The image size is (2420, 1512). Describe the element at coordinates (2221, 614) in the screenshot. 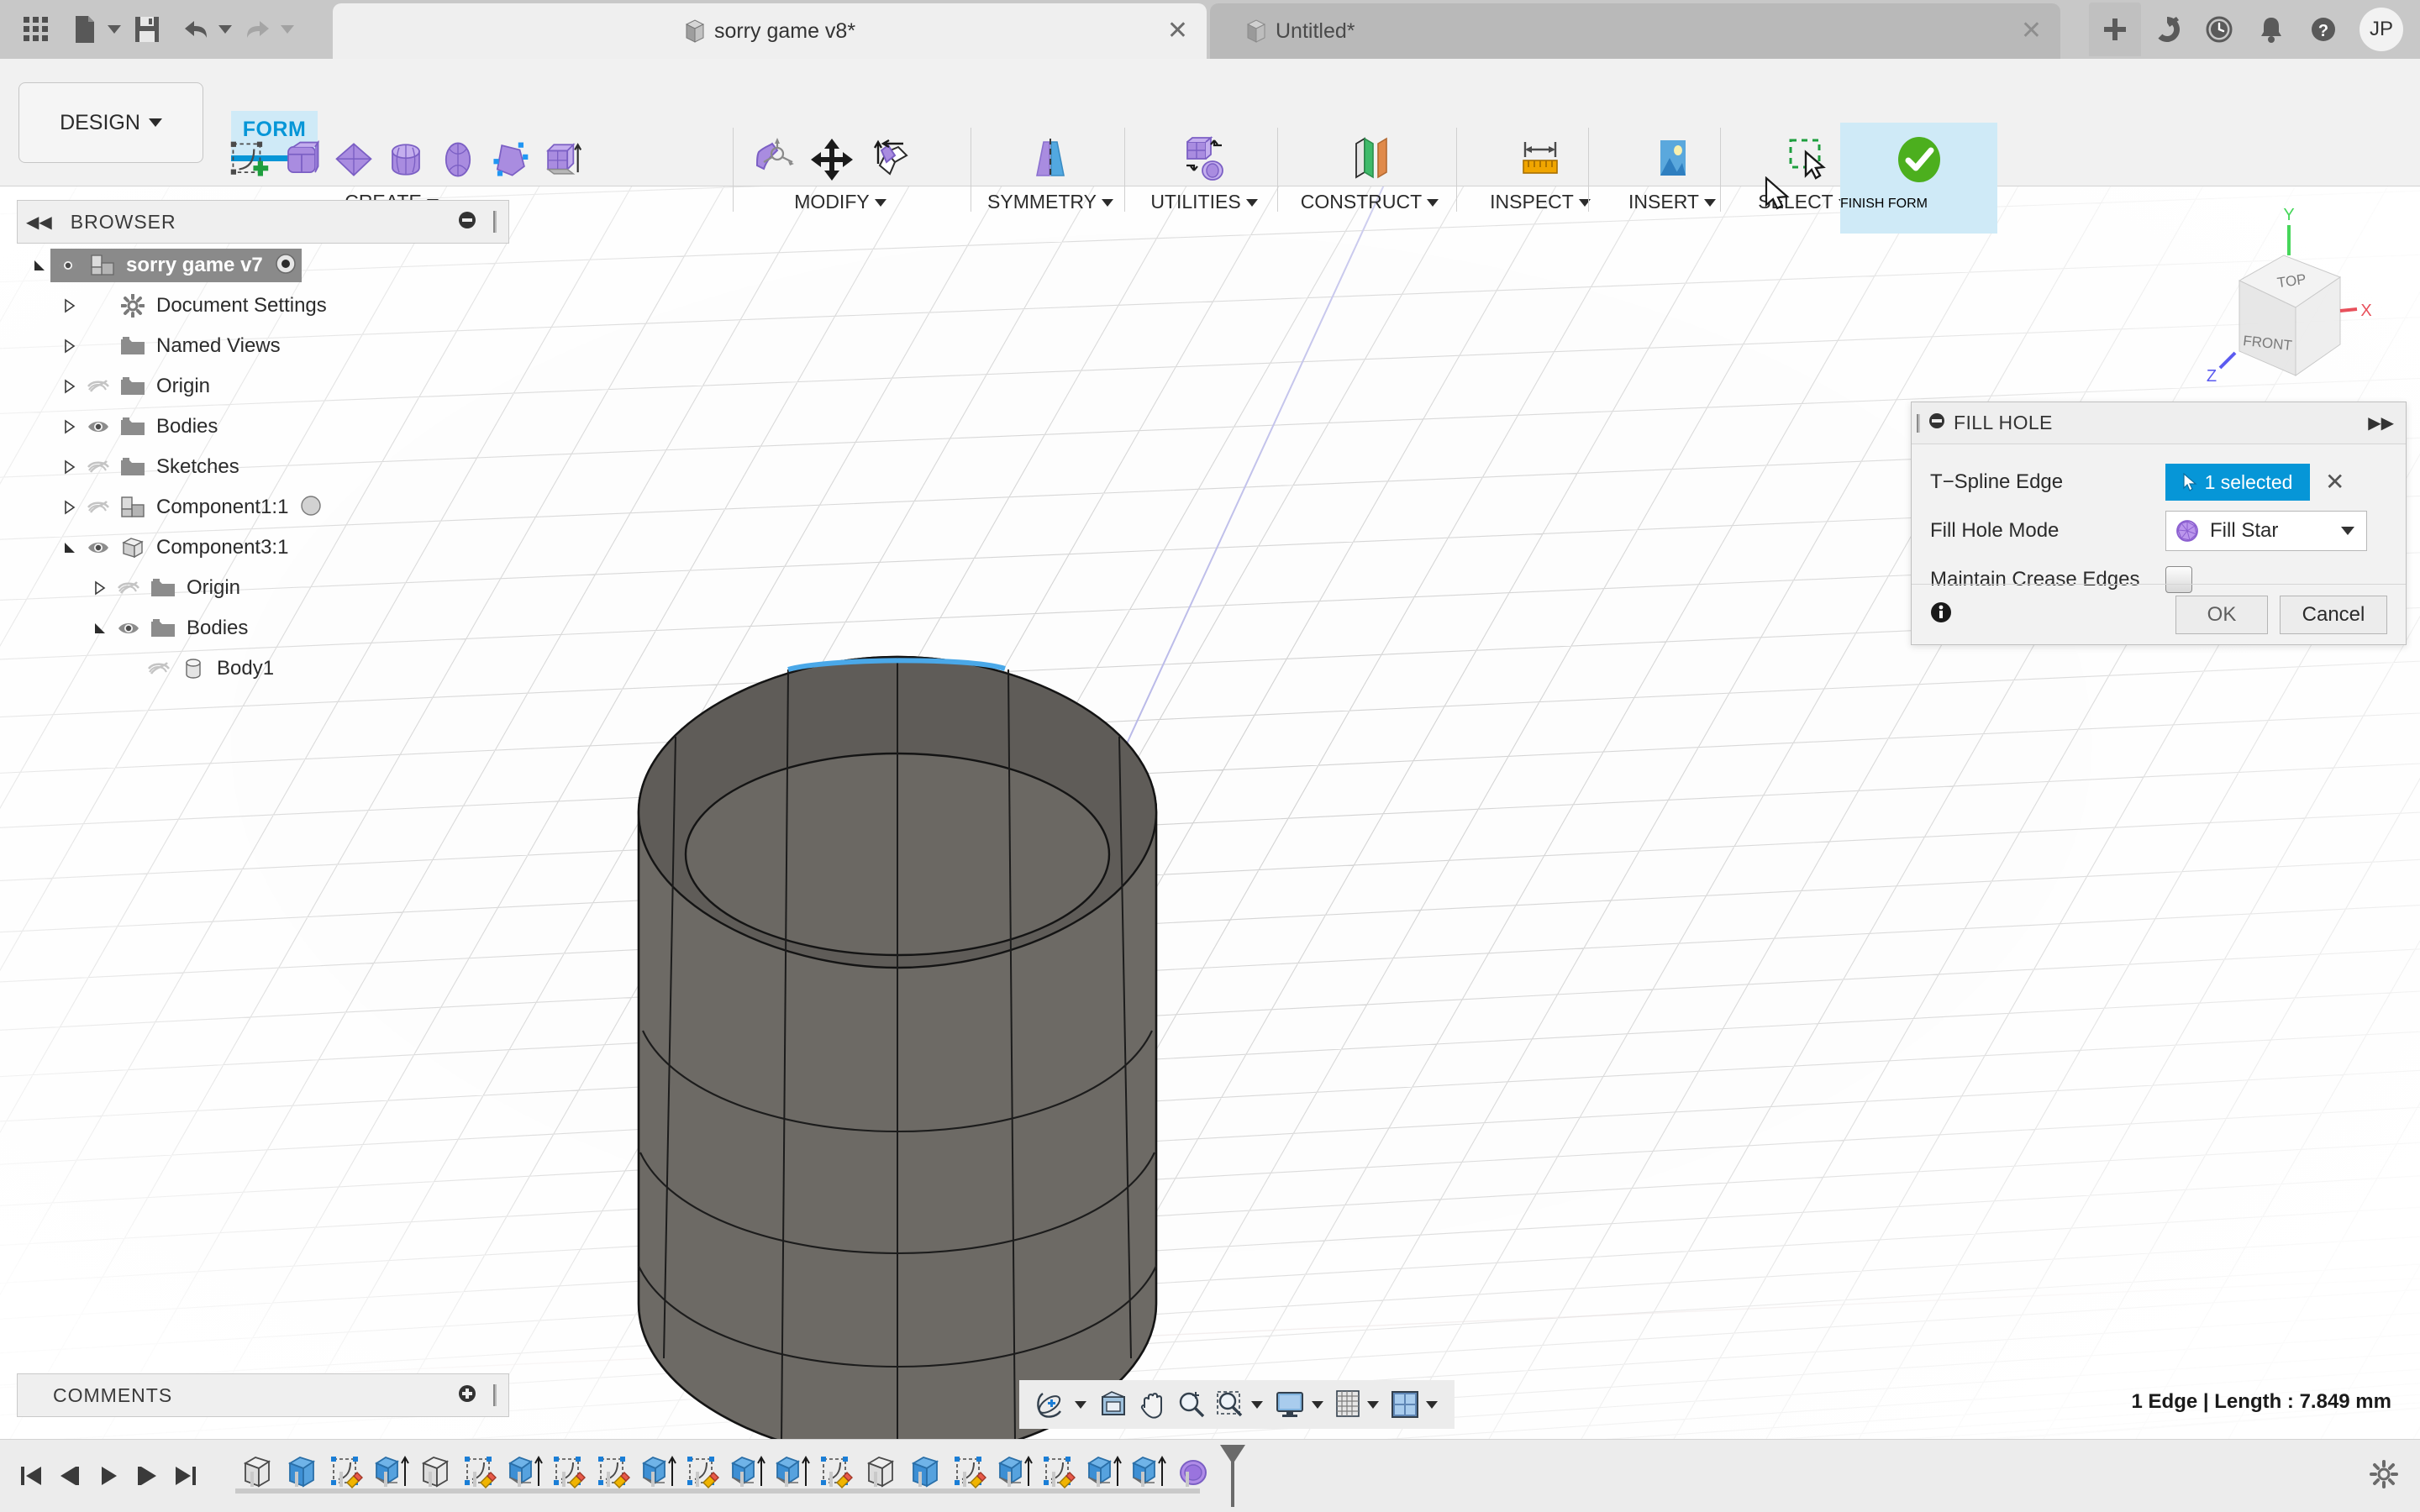

I see `ok-button: OK` at that location.